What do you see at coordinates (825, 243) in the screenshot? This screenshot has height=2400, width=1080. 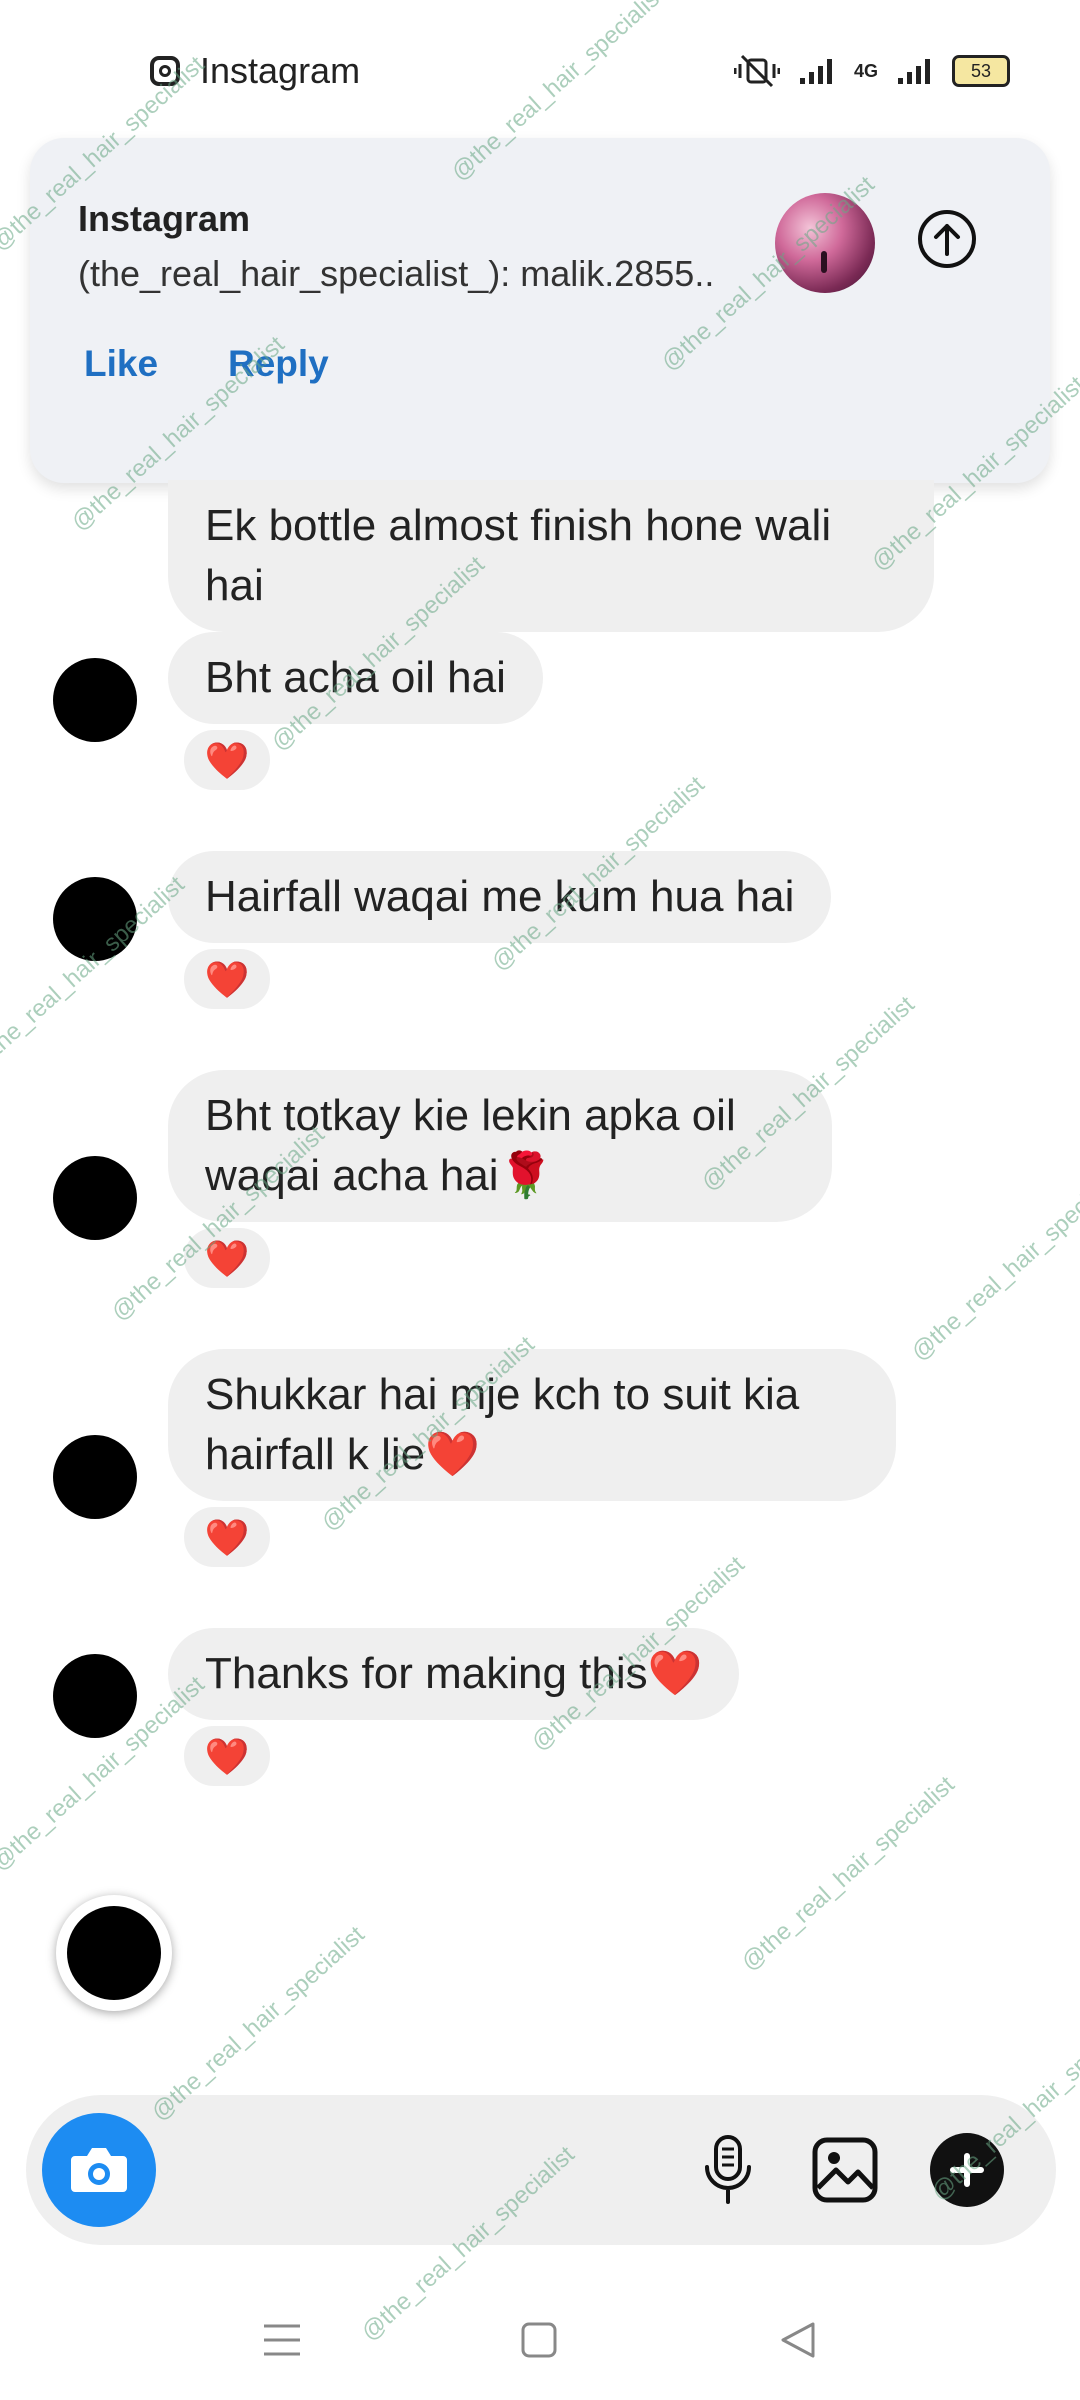 I see `notification-avatar` at bounding box center [825, 243].